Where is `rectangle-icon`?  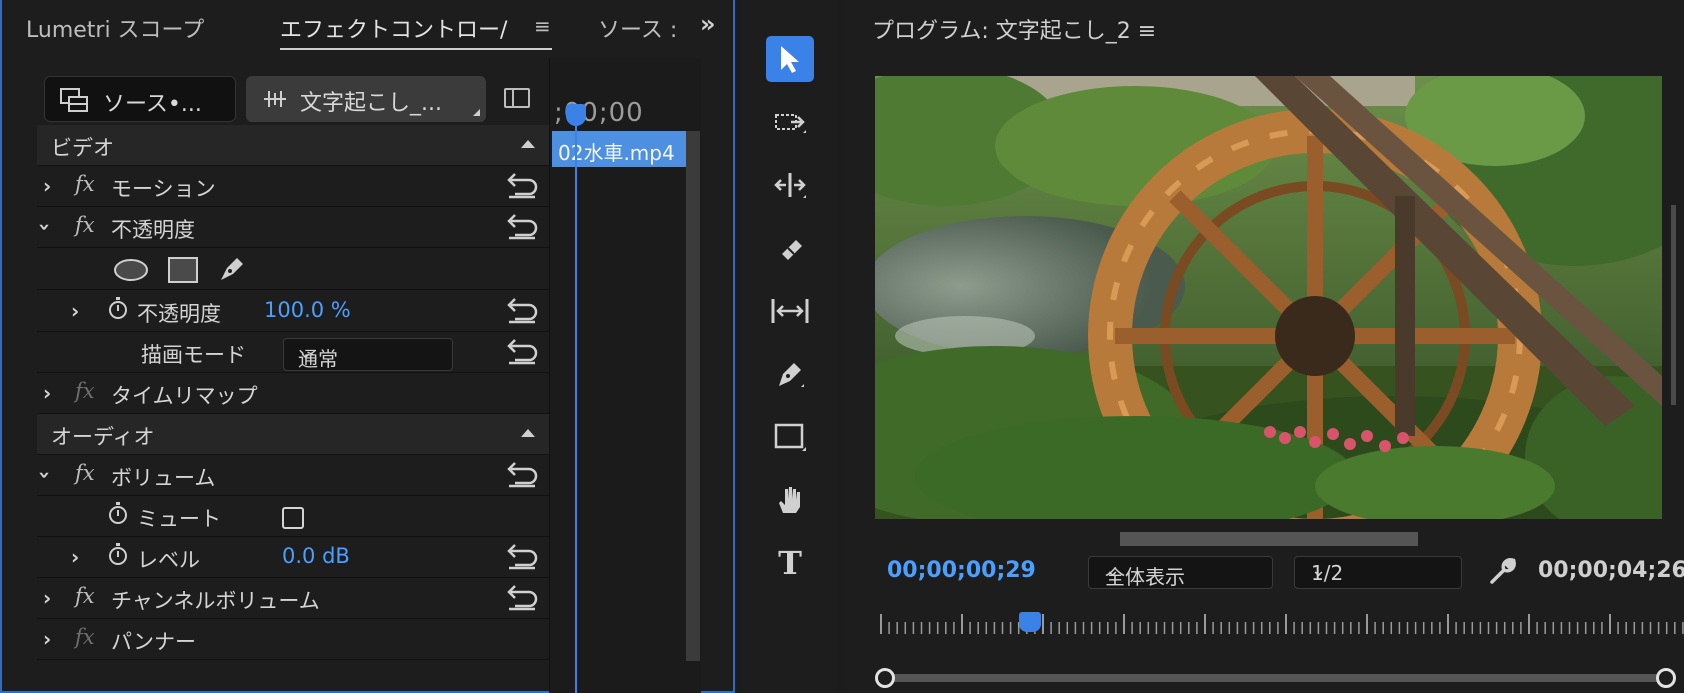
rectangle-icon is located at coordinates (790, 437).